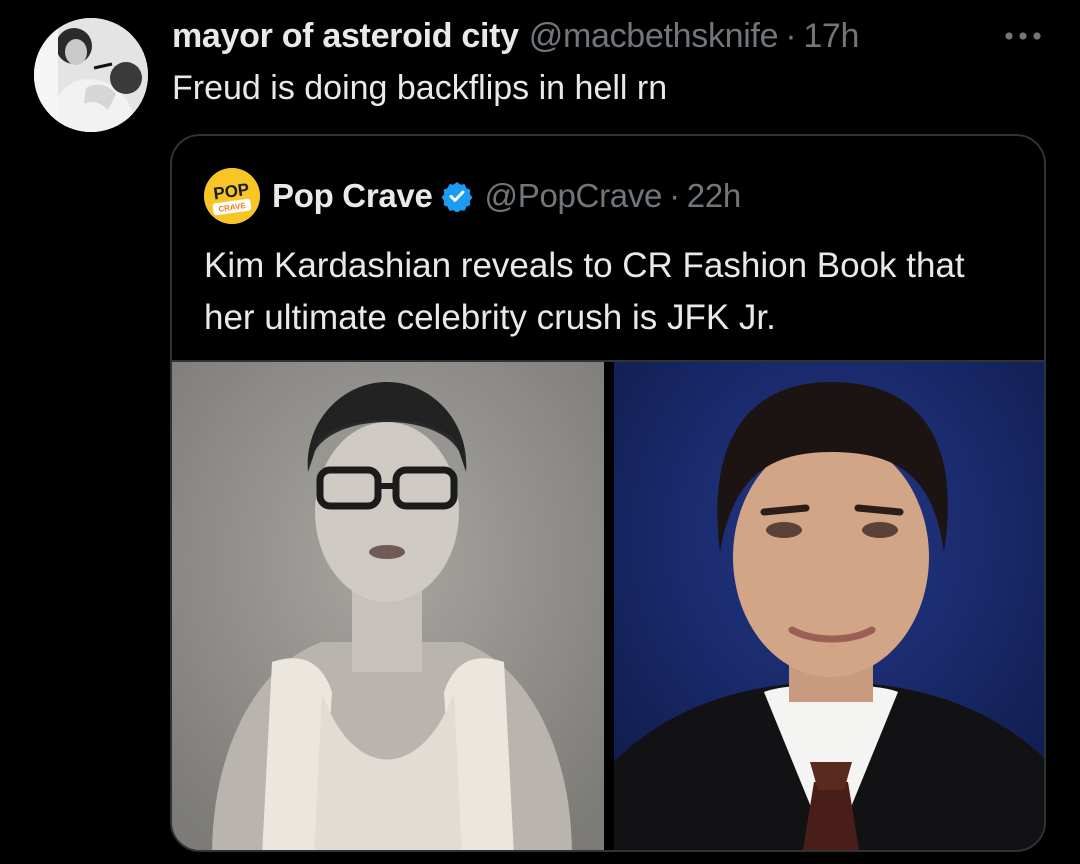 Image resolution: width=1080 pixels, height=864 pixels. Describe the element at coordinates (654, 36) in the screenshot. I see `user-handle: @macbethsknife` at that location.